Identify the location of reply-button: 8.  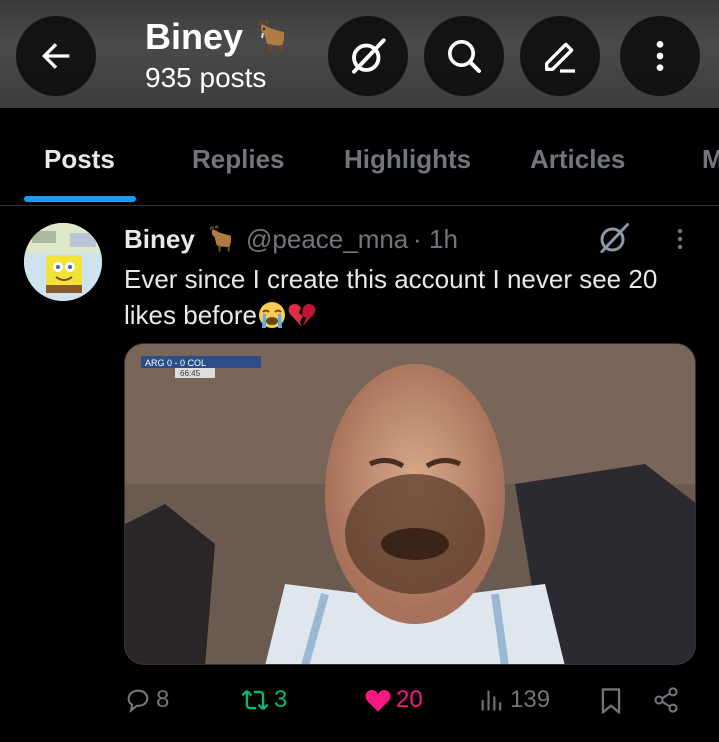
(146, 700).